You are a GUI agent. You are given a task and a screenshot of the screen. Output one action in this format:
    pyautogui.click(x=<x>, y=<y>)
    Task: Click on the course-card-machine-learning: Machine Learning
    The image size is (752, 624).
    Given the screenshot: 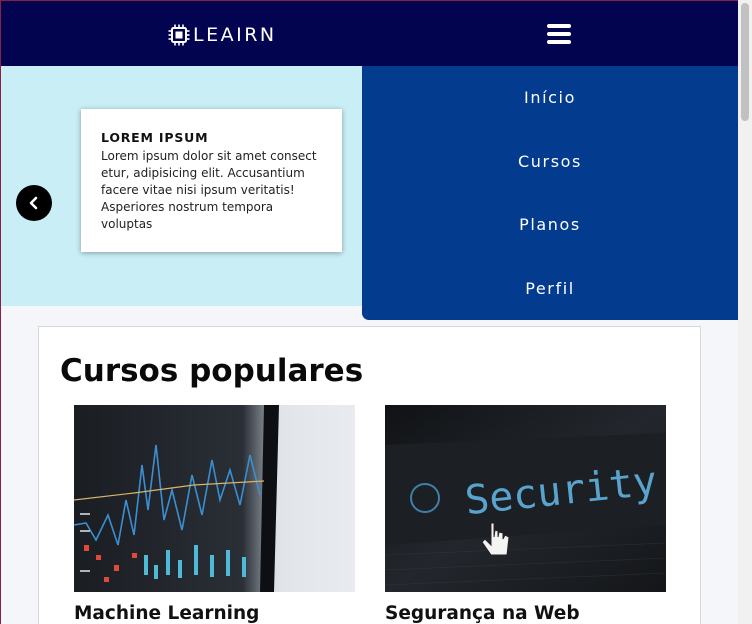 What is the action you would take?
    pyautogui.click(x=214, y=514)
    